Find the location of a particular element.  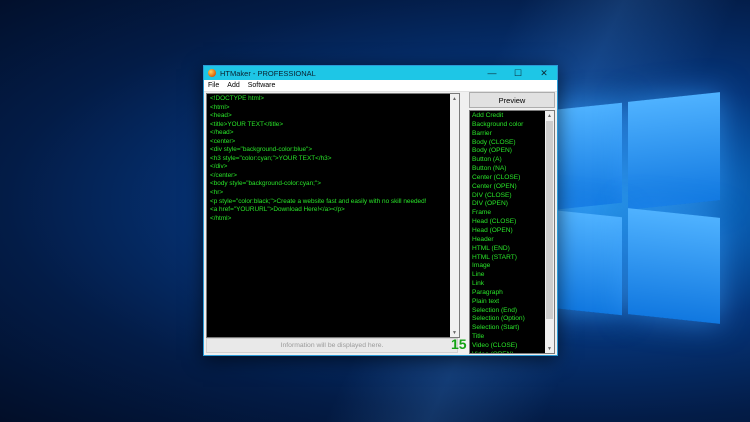

list-item: Button (NA) is located at coordinates (508, 169).